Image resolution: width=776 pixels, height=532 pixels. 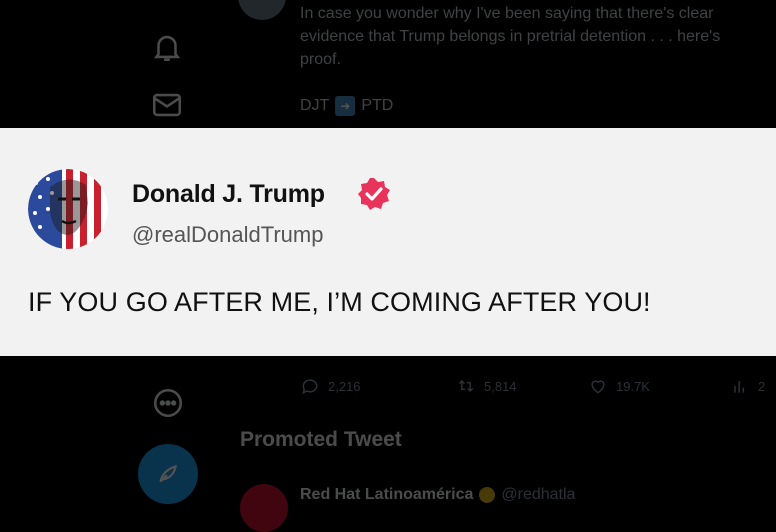 What do you see at coordinates (466, 386) in the screenshot?
I see `retweet-icon` at bounding box center [466, 386].